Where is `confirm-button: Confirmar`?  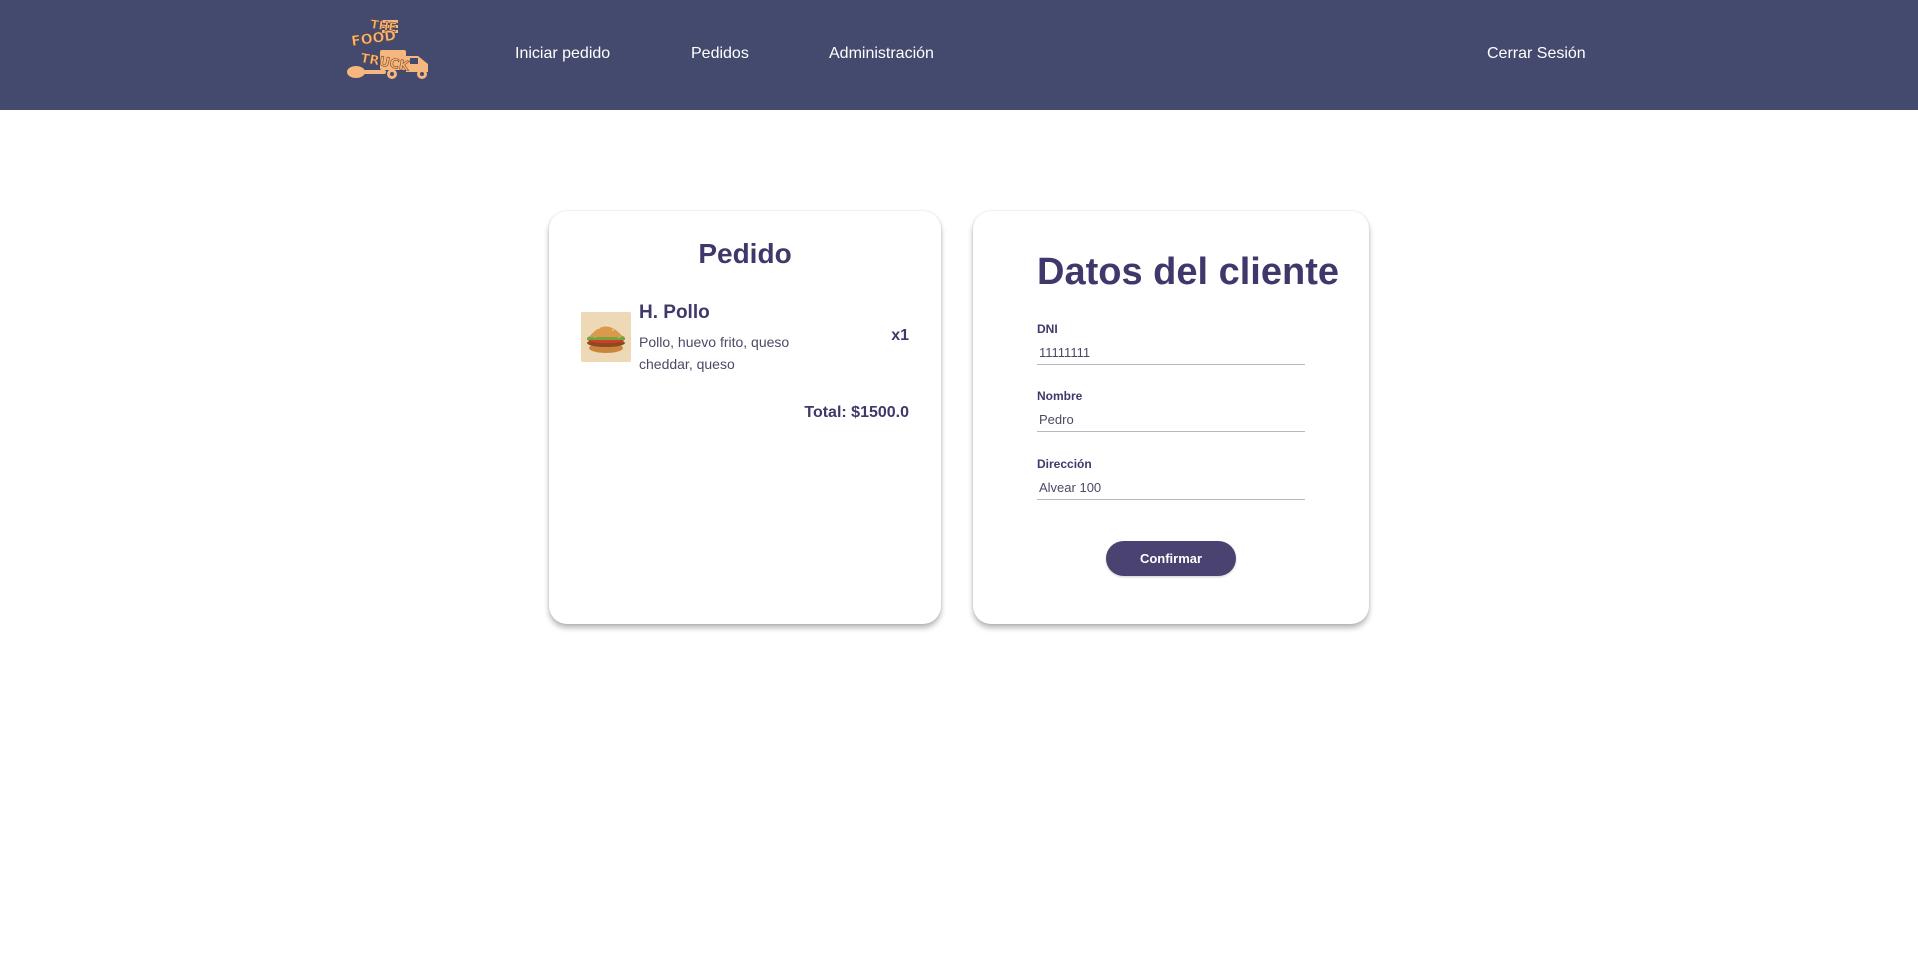
confirm-button: Confirmar is located at coordinates (1171, 558).